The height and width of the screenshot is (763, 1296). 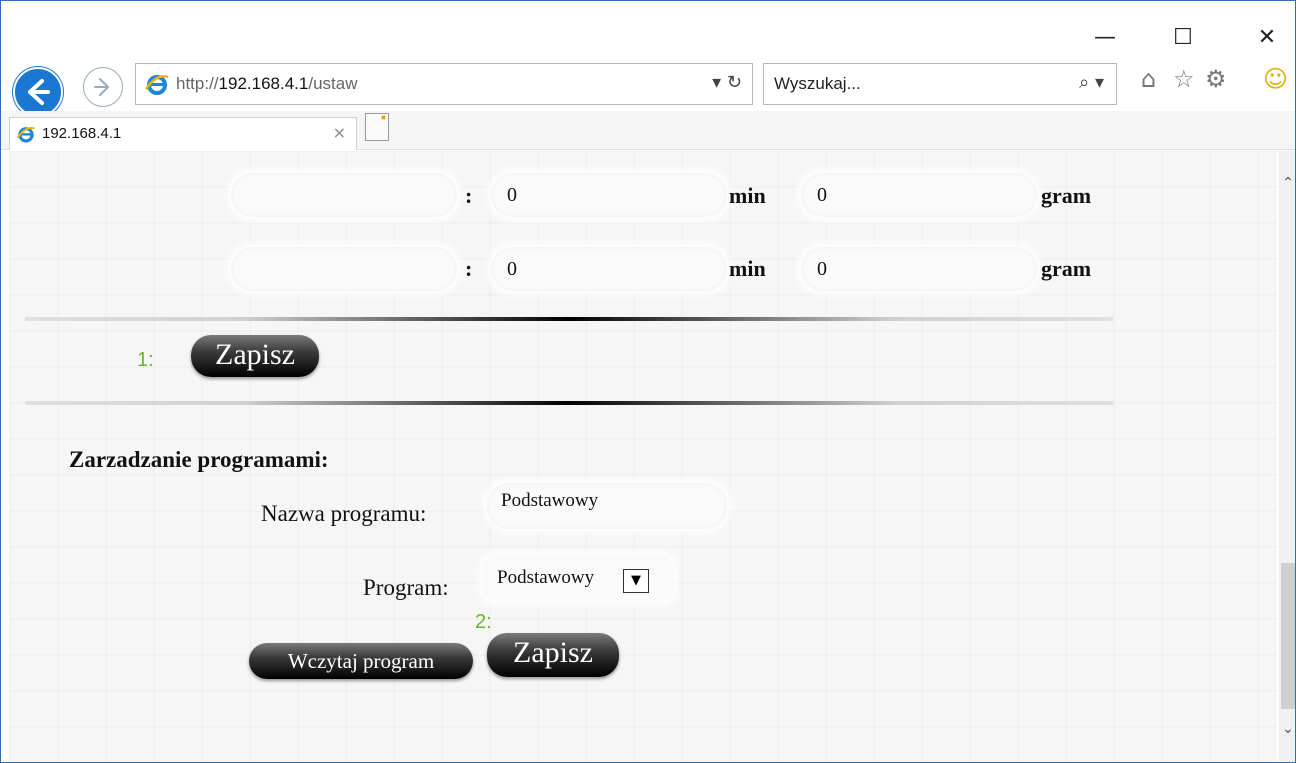 I want to click on row2-colon: :, so click(x=469, y=268).